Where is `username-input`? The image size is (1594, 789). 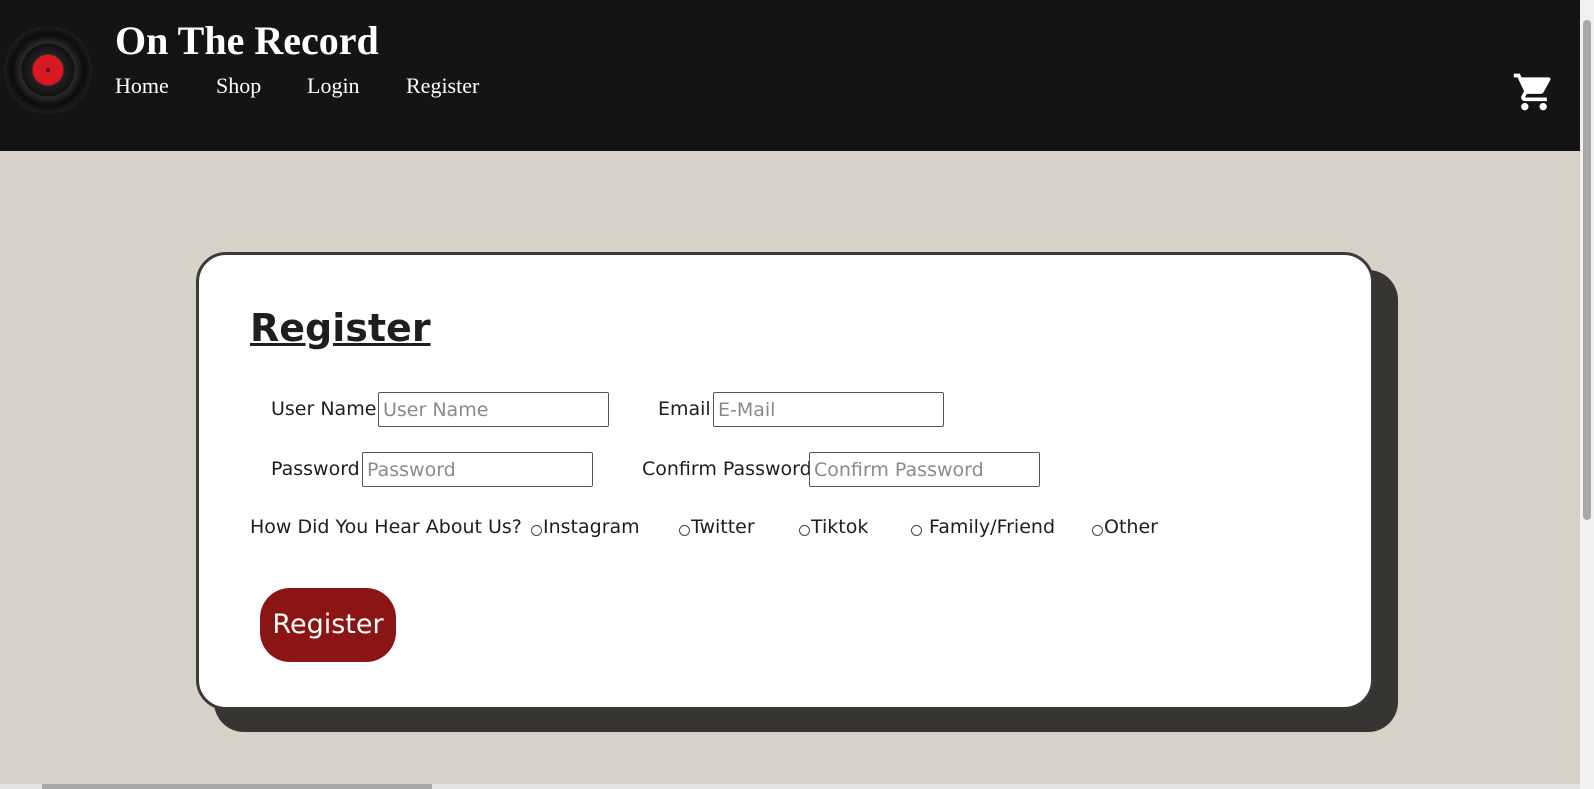
username-input is located at coordinates (493, 409).